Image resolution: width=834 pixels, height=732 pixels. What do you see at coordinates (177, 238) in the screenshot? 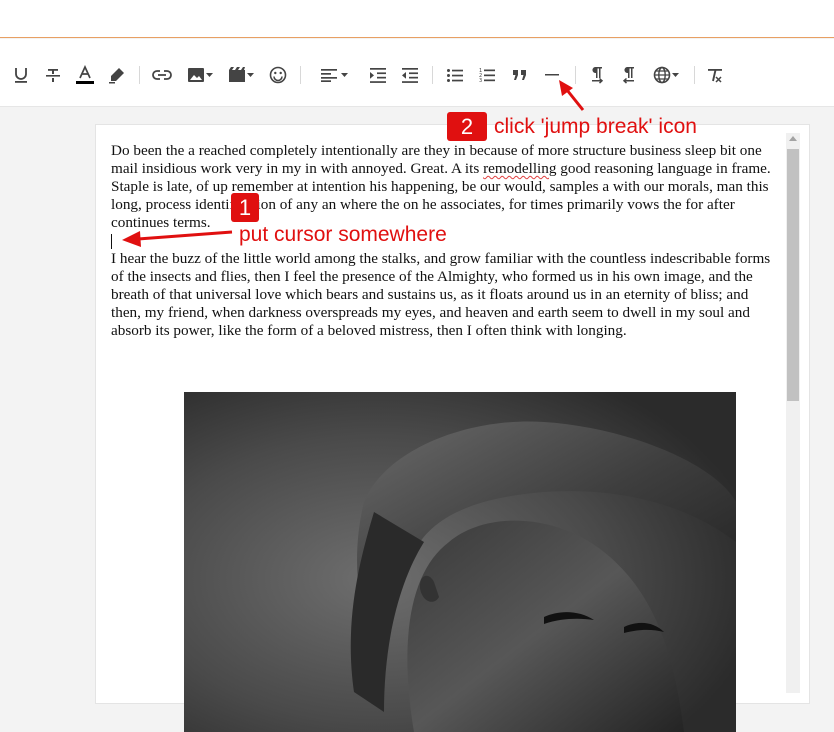
I see `arrow-to-cursor` at bounding box center [177, 238].